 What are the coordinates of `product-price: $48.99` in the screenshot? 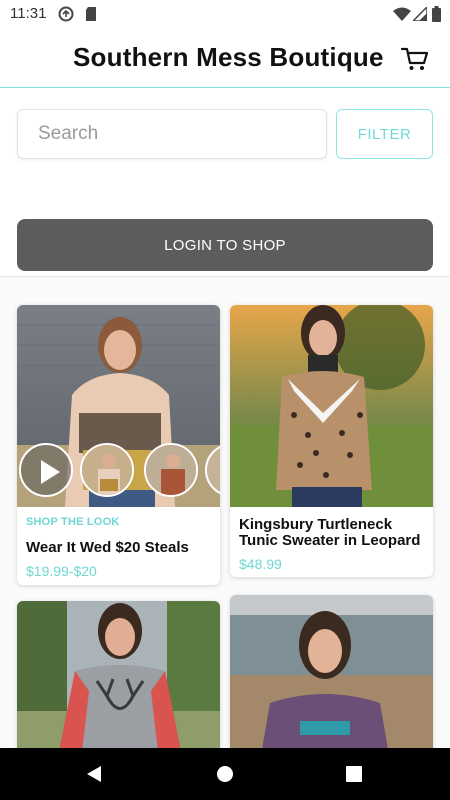 It's located at (260, 564).